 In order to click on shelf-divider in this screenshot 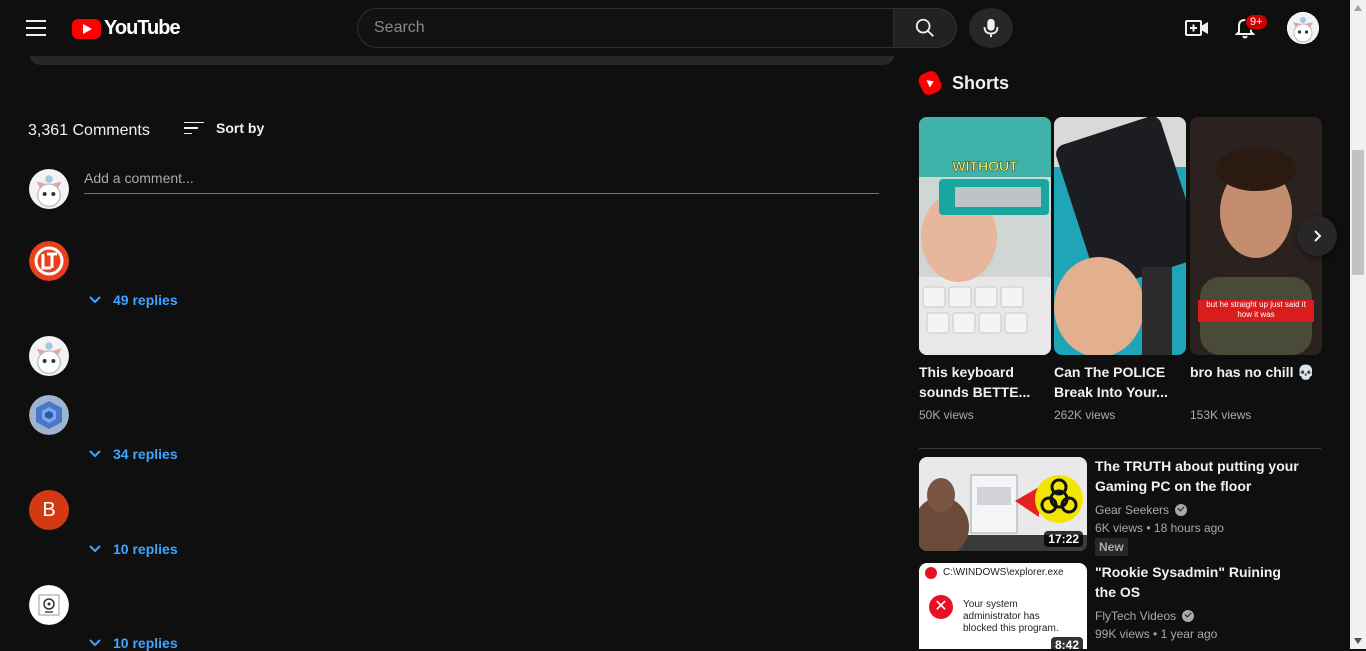, I will do `click(1120, 448)`.